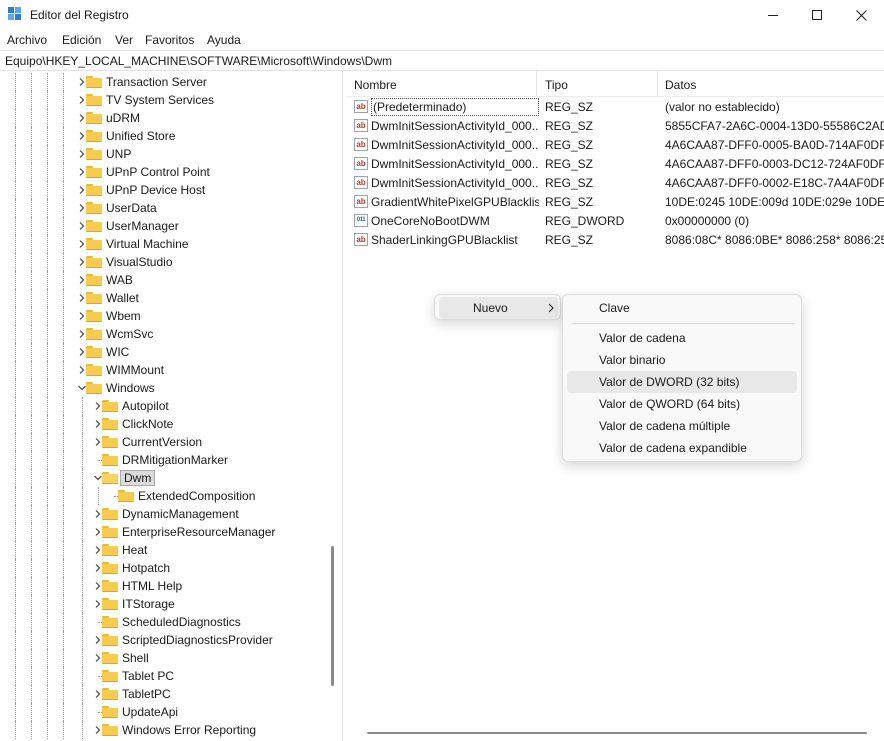 This screenshot has height=741, width=884. I want to click on menu-edicion: Edición, so click(81, 40).